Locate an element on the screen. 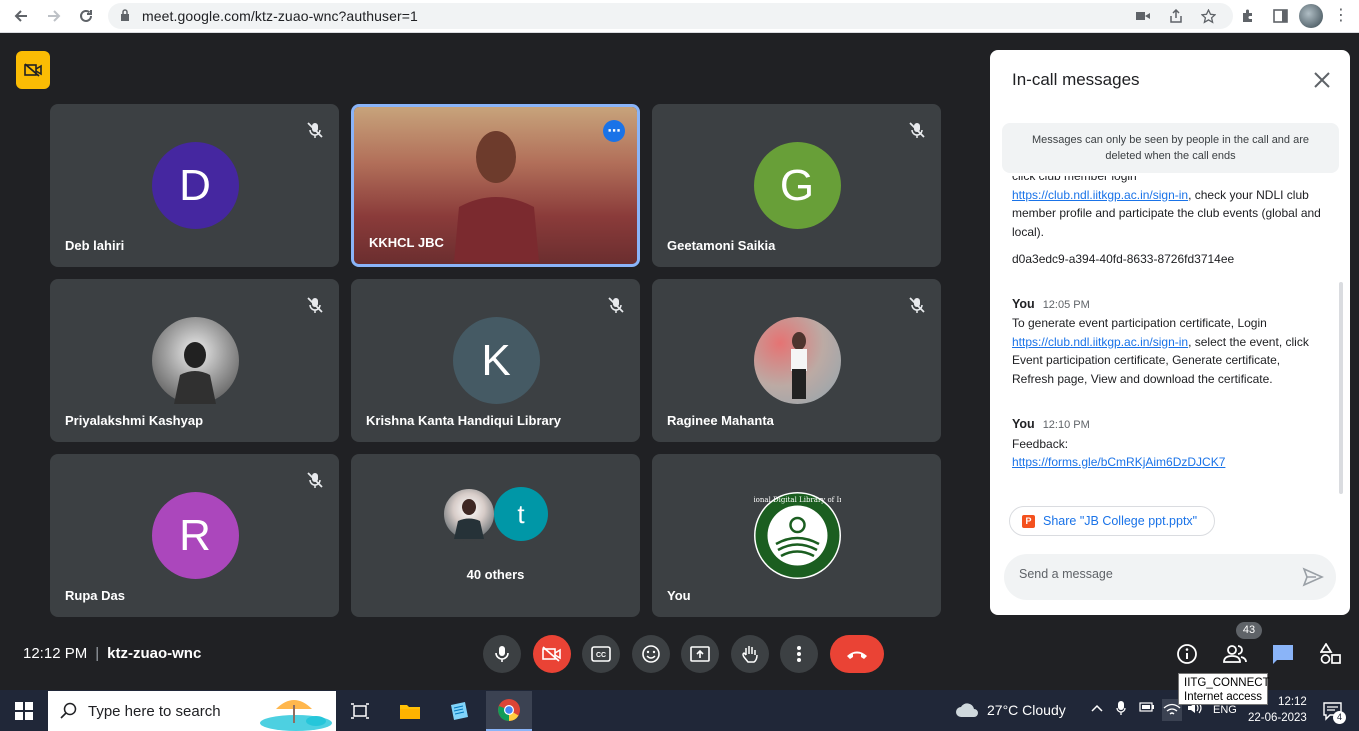 The image size is (1359, 731). language-indicator: ENG is located at coordinates (1225, 710).